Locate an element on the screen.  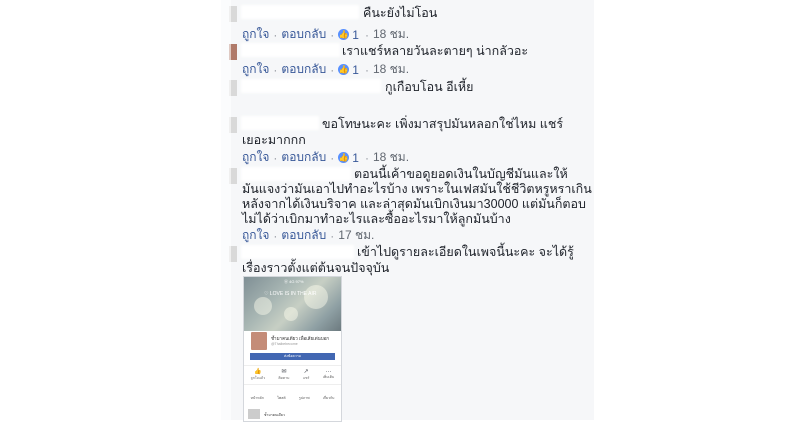
status-bar: Ⓐ 4G 97% is located at coordinates (294, 281).